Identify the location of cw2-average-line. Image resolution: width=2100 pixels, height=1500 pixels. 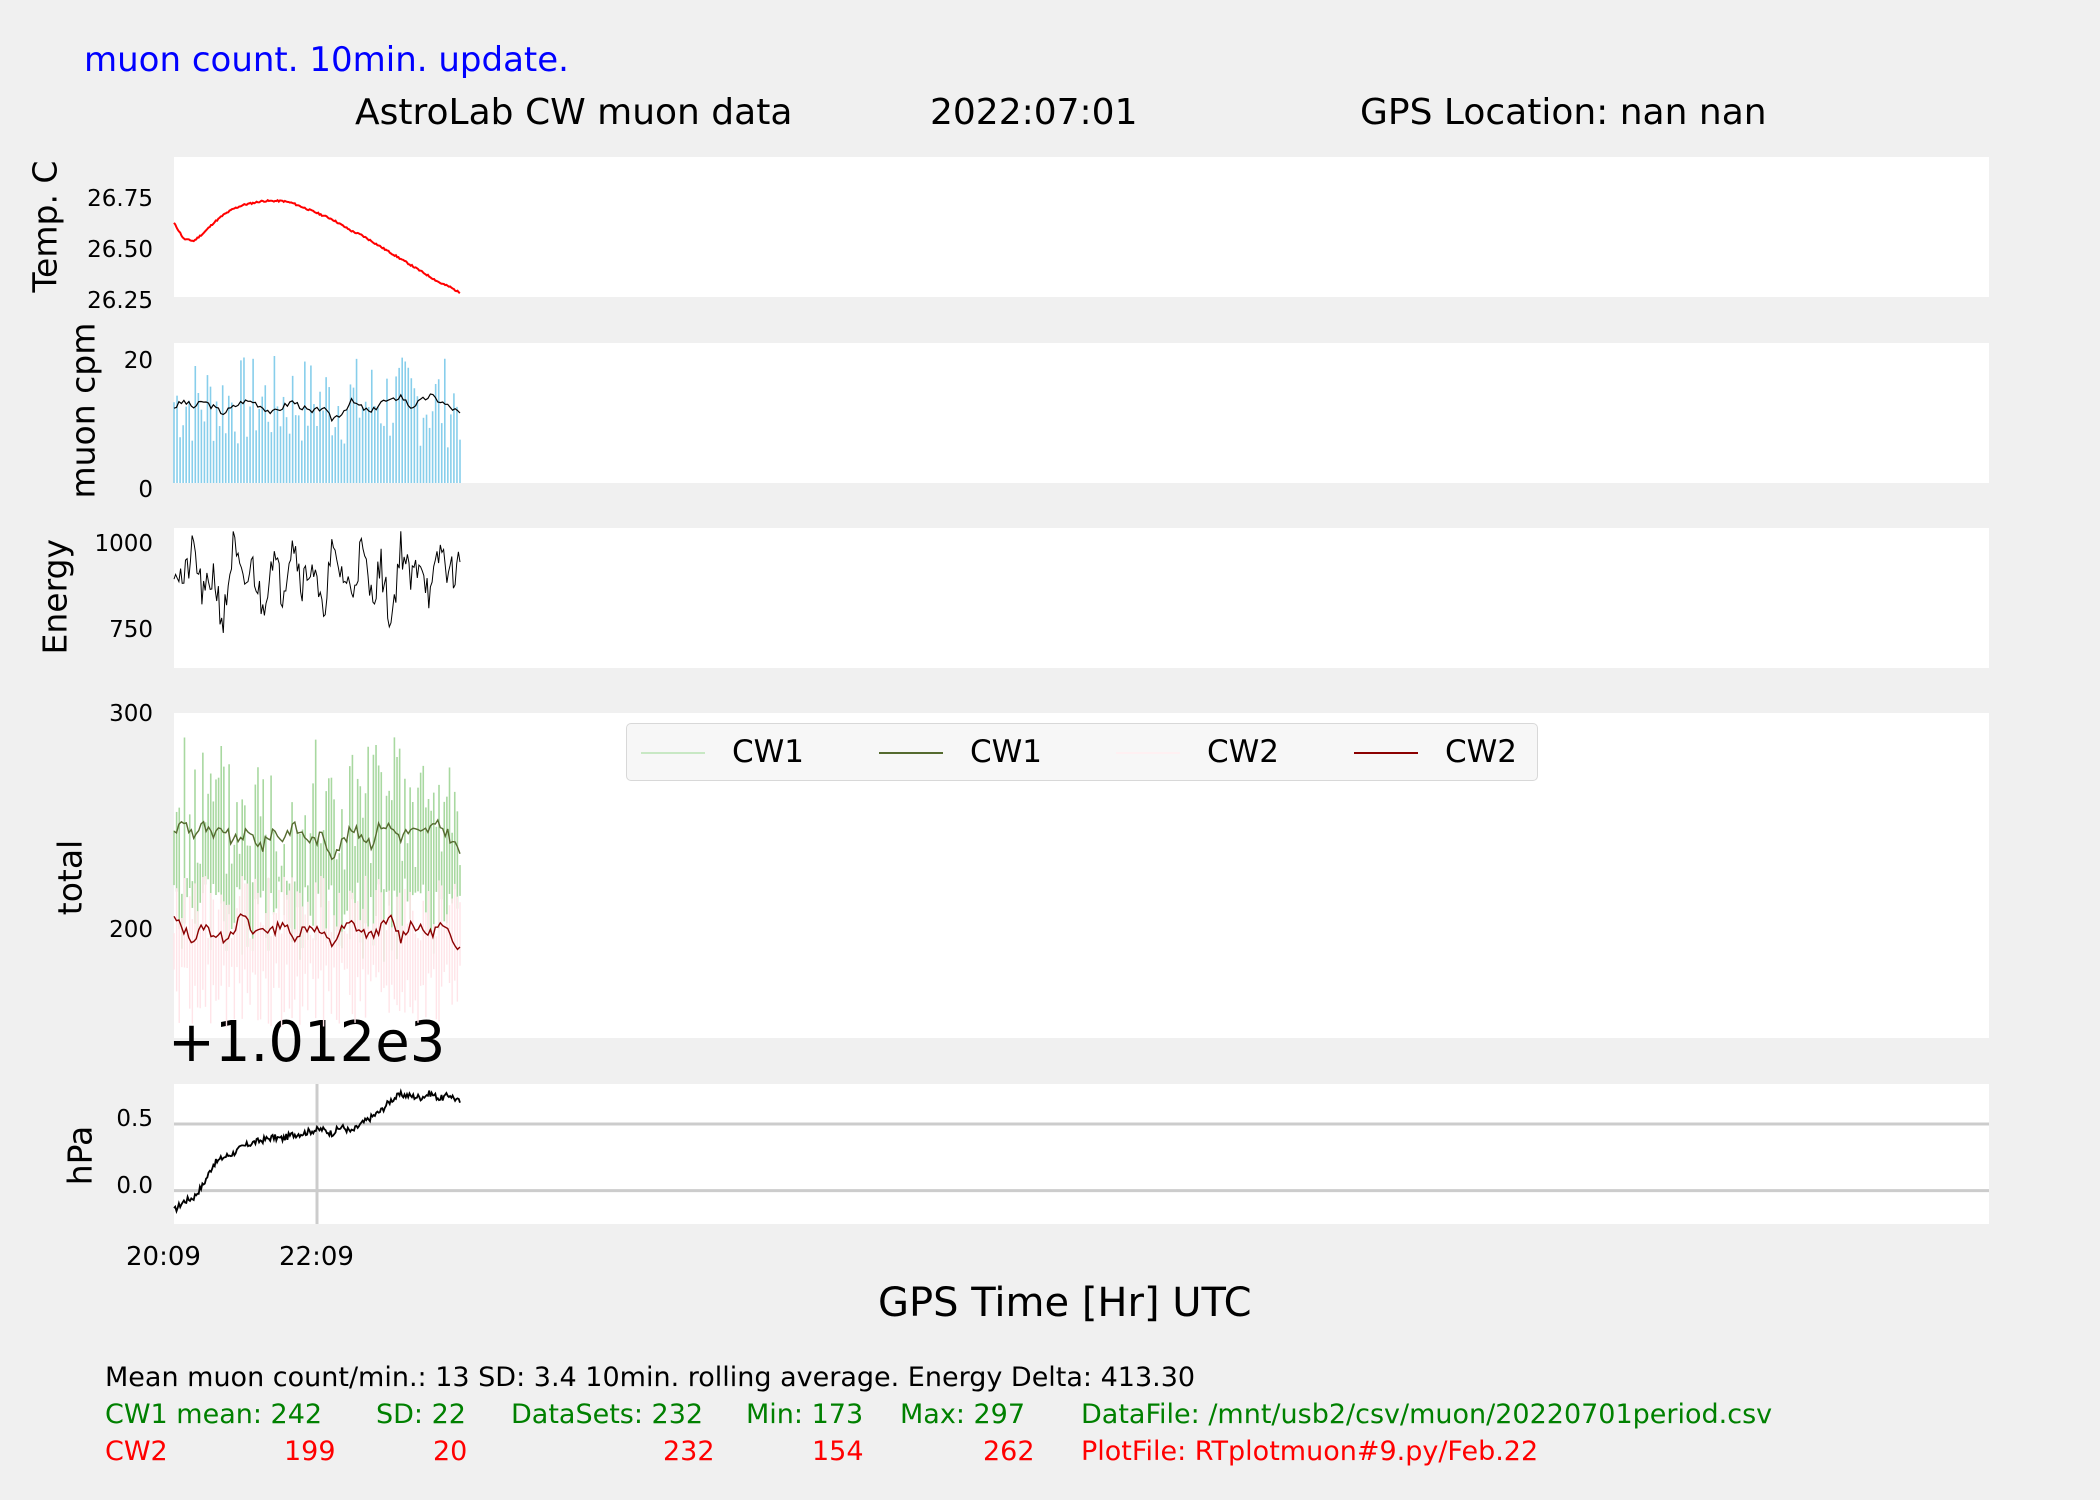
(317, 932).